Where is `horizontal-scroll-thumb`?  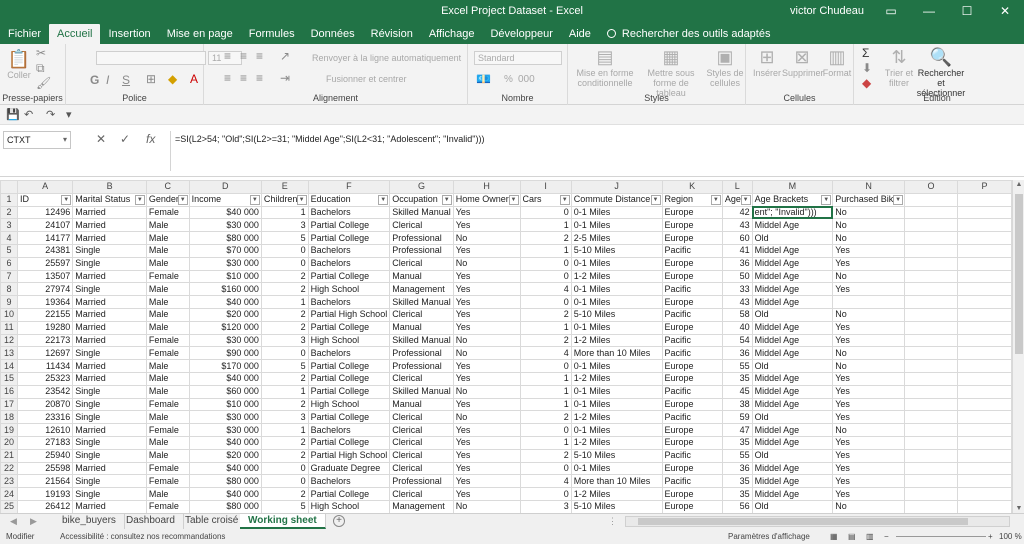 horizontal-scroll-thumb is located at coordinates (803, 521).